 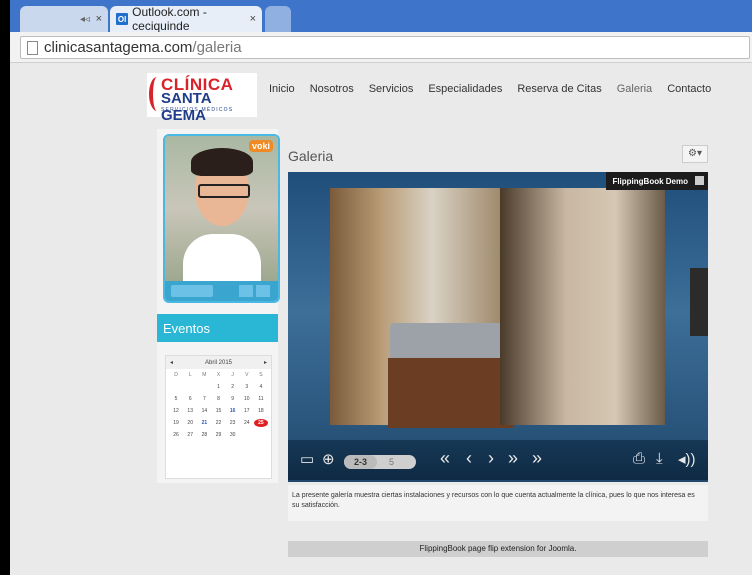 I want to click on url-host: clinicasantagema.com, so click(x=118, y=47).